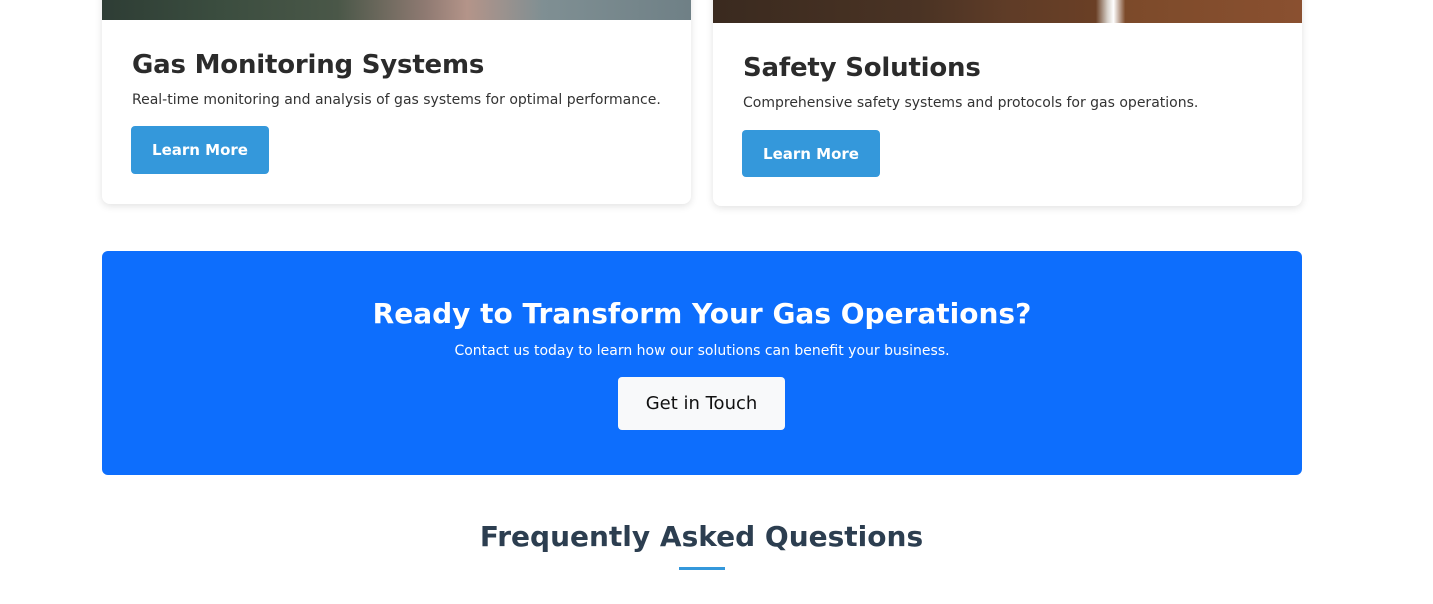 The image size is (1433, 604). What do you see at coordinates (702, 313) in the screenshot?
I see `cta-title: Ready to Transform Your Gas Operations?` at bounding box center [702, 313].